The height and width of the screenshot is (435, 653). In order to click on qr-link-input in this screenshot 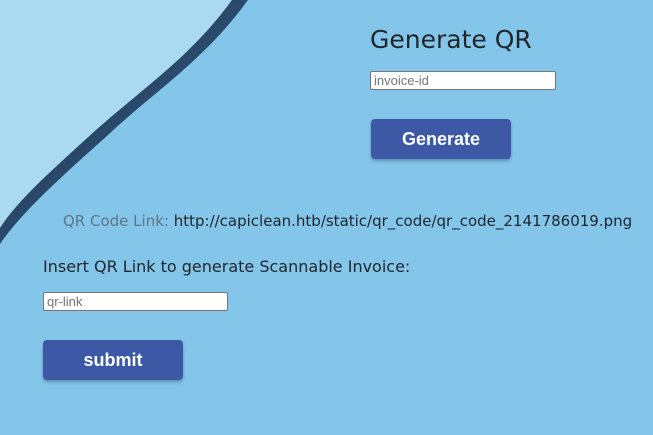, I will do `click(135, 301)`.